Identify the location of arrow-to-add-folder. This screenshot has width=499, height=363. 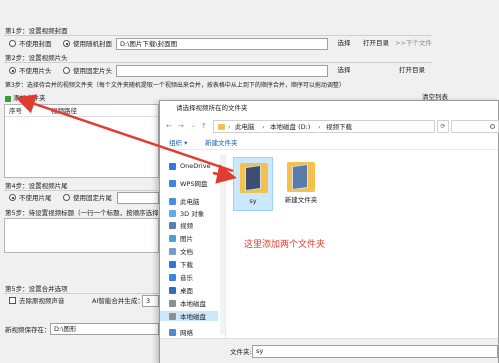
(124, 133).